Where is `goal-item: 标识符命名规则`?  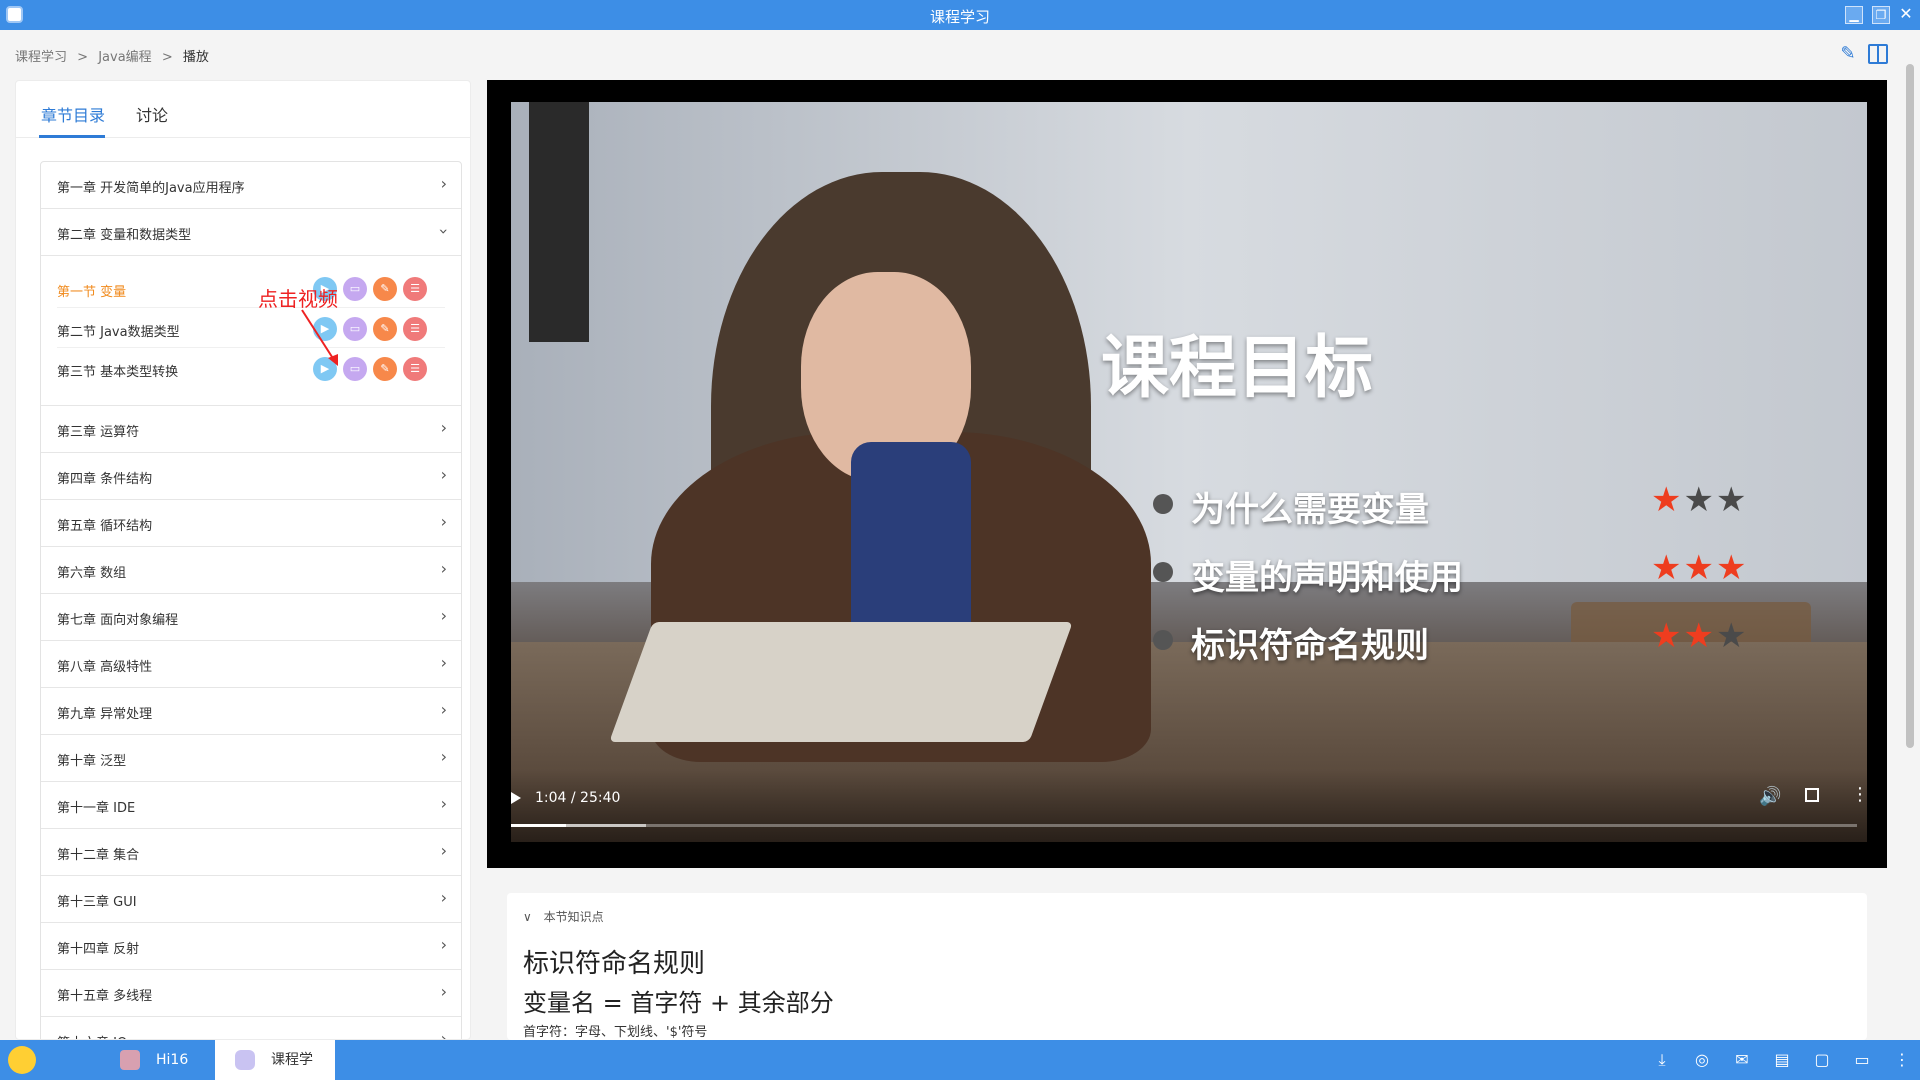 goal-item: 标识符命名规则 is located at coordinates (1291, 642).